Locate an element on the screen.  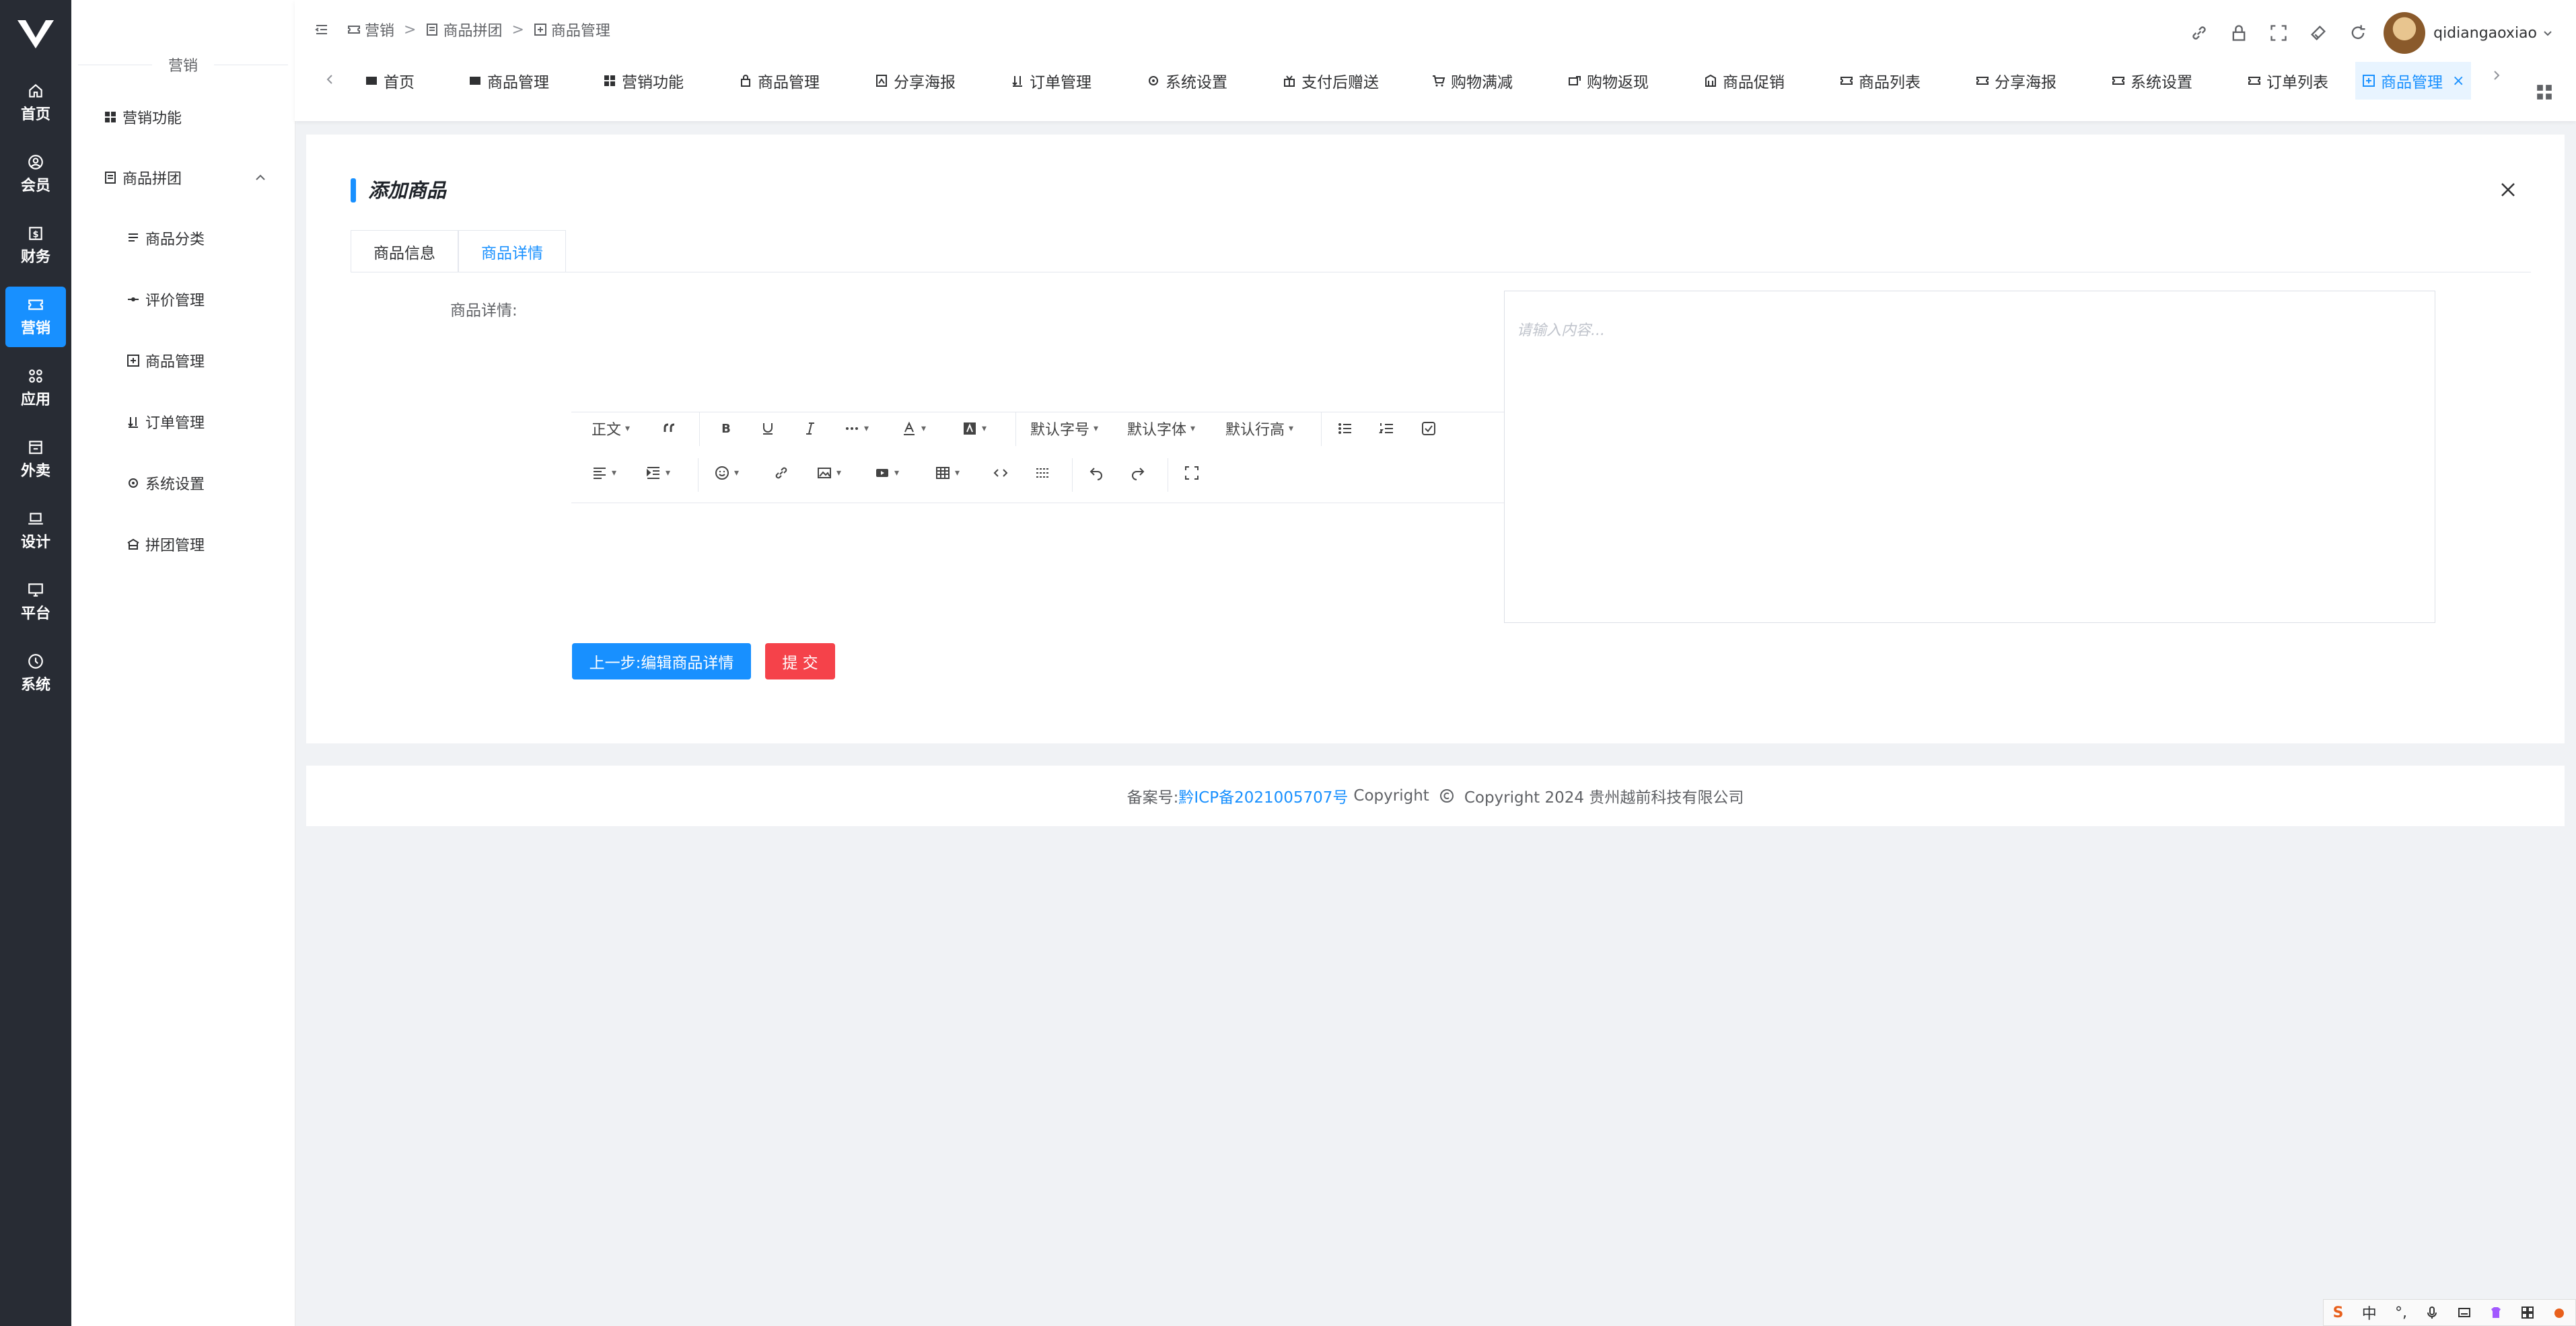
rail-label: 应用 is located at coordinates (35, 400).